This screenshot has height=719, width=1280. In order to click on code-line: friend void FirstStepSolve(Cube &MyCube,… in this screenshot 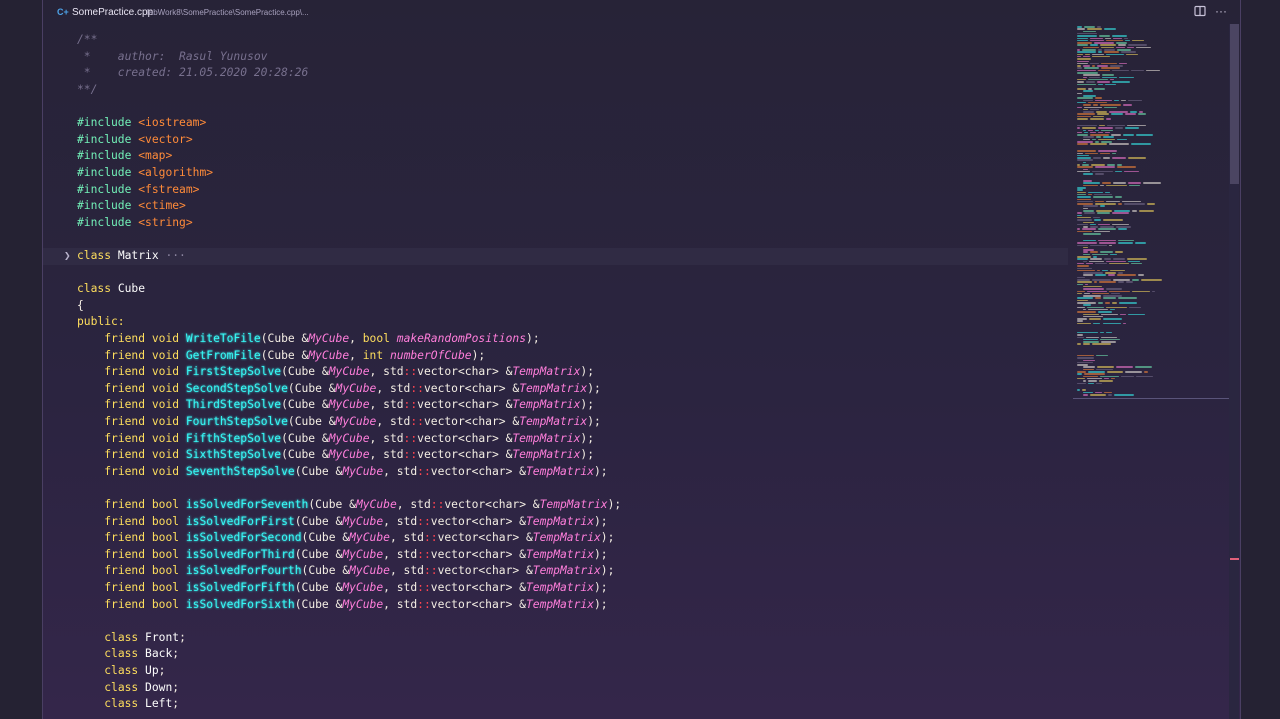, I will do `click(555, 372)`.